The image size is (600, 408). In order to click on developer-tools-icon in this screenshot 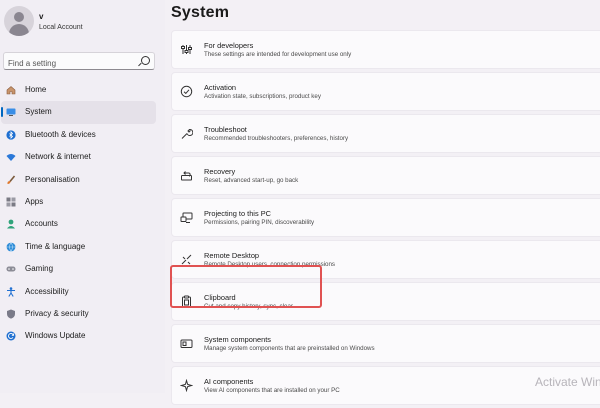, I will do `click(186, 49)`.